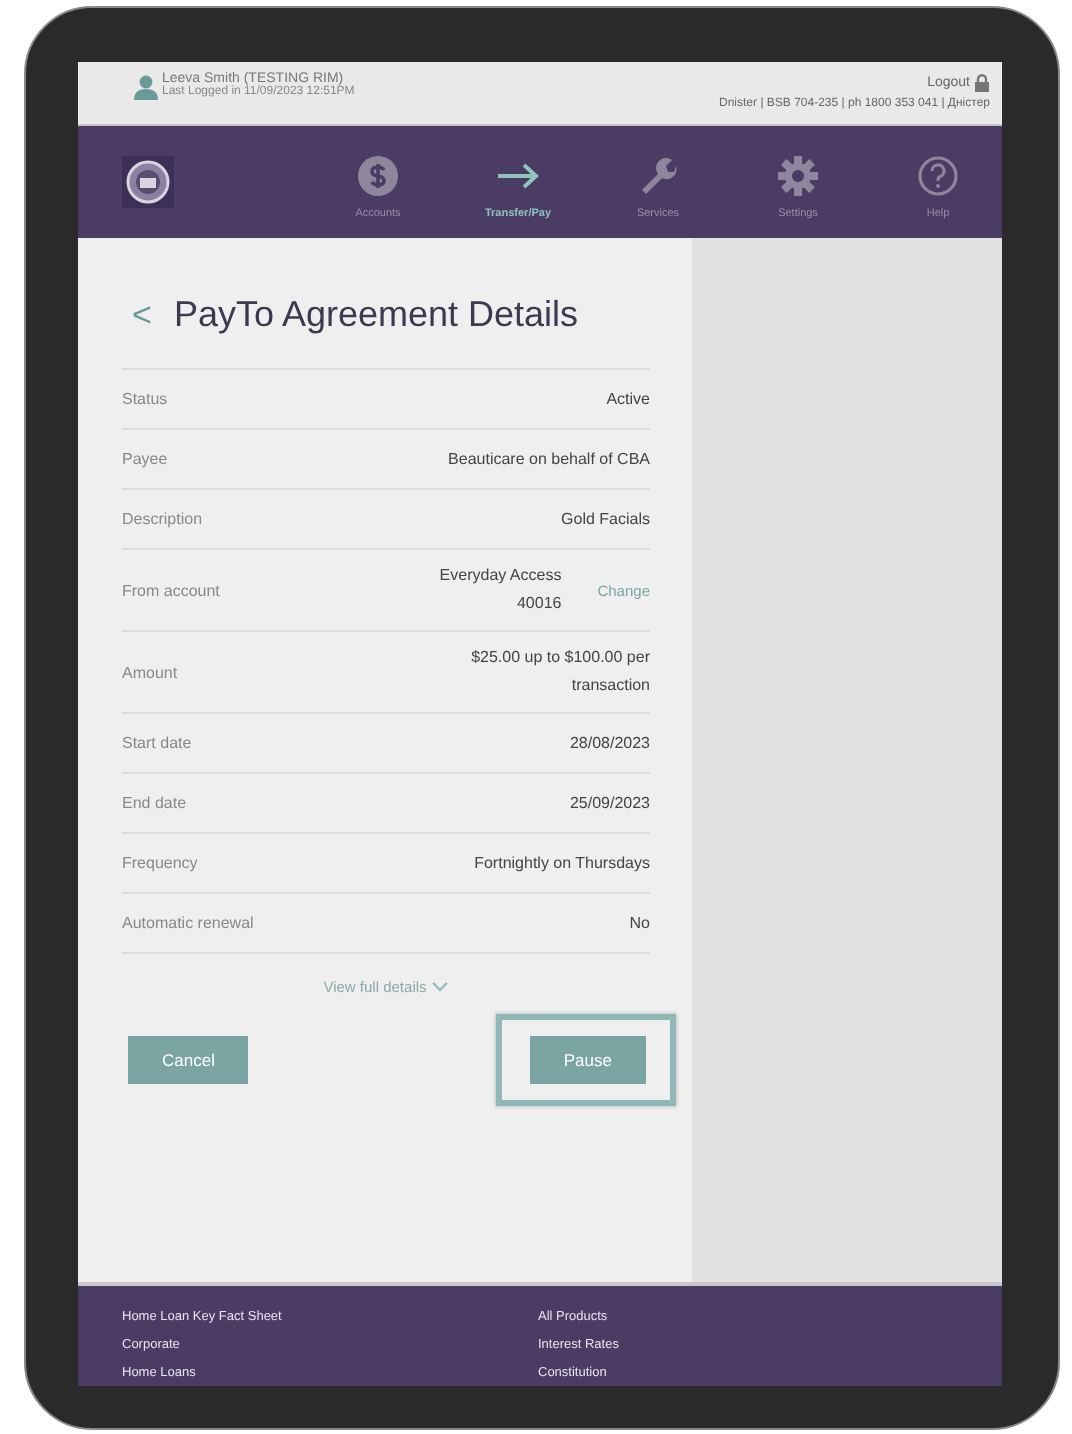 The image size is (1072, 1434). What do you see at coordinates (162, 519) in the screenshot?
I see `field-label: Description` at bounding box center [162, 519].